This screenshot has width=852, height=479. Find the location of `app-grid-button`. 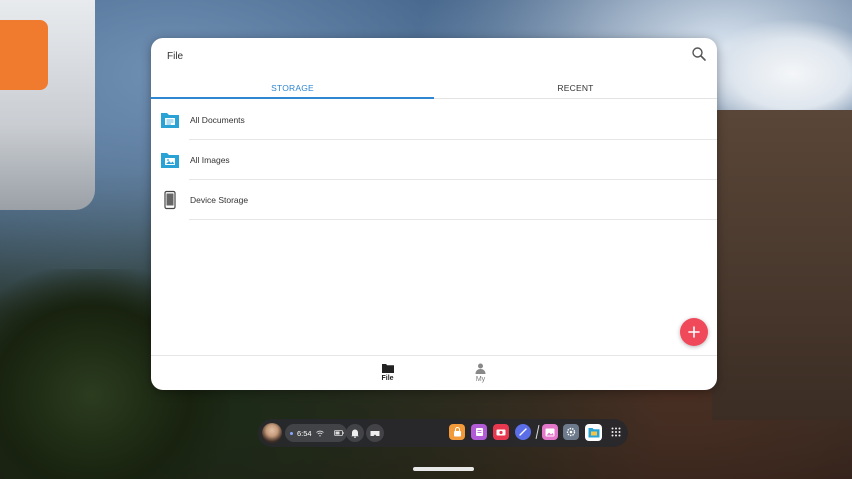

app-grid-button is located at coordinates (616, 432).